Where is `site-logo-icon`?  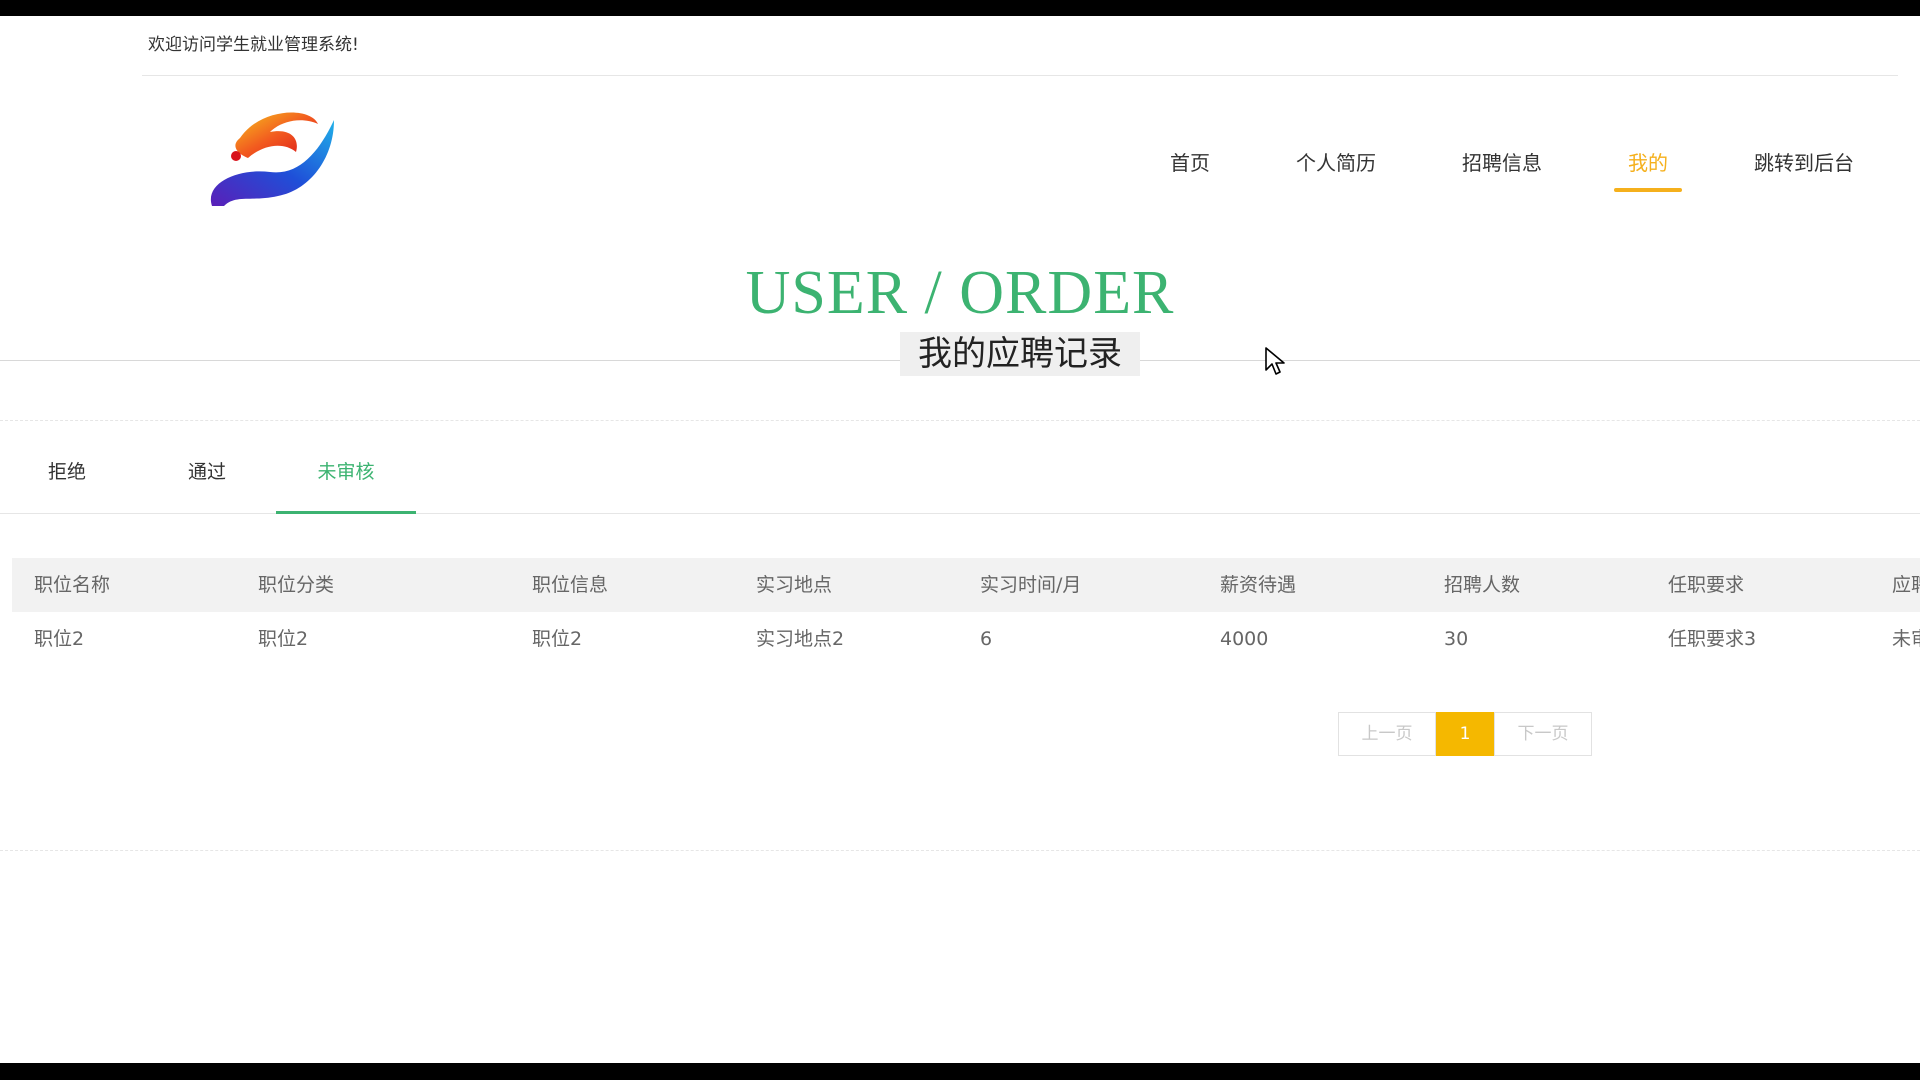 site-logo-icon is located at coordinates (270, 158).